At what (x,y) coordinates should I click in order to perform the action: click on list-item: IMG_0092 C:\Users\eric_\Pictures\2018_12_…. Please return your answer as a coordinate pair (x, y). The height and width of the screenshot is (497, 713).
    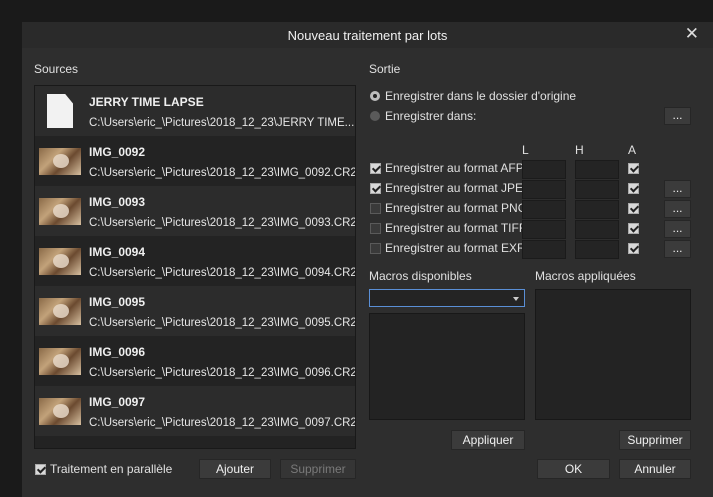
    Looking at the image, I should click on (195, 161).